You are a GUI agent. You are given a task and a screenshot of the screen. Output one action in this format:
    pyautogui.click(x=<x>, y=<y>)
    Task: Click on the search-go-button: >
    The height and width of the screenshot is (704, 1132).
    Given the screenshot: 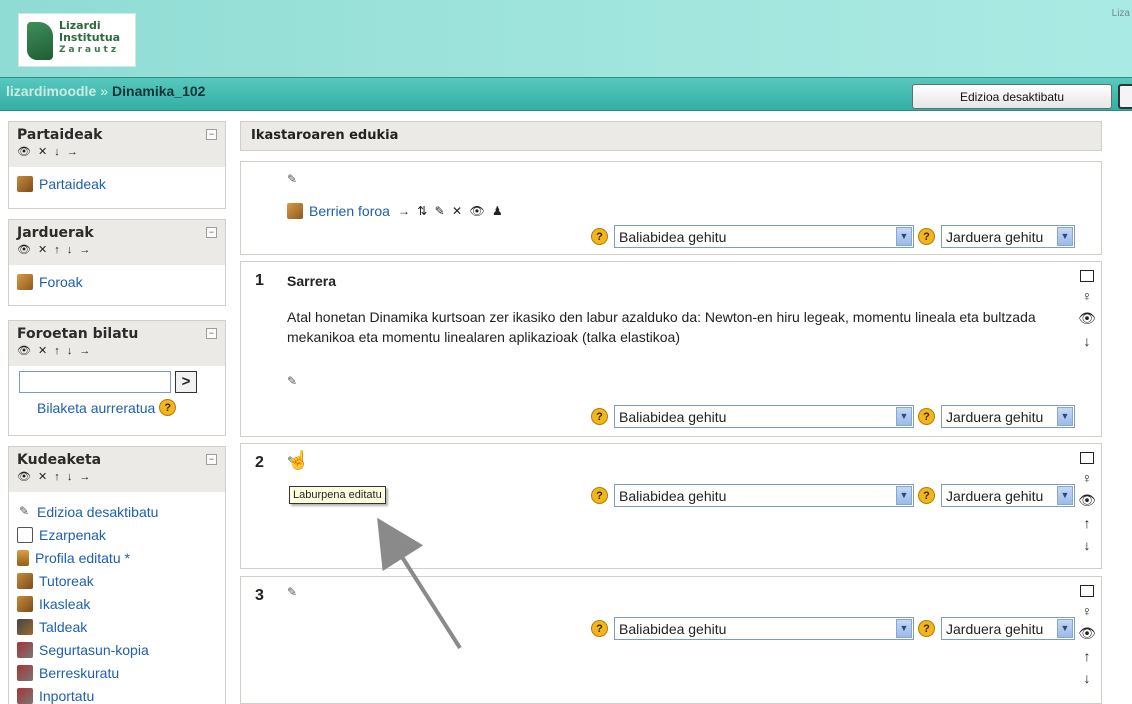 What is the action you would take?
    pyautogui.click(x=186, y=382)
    